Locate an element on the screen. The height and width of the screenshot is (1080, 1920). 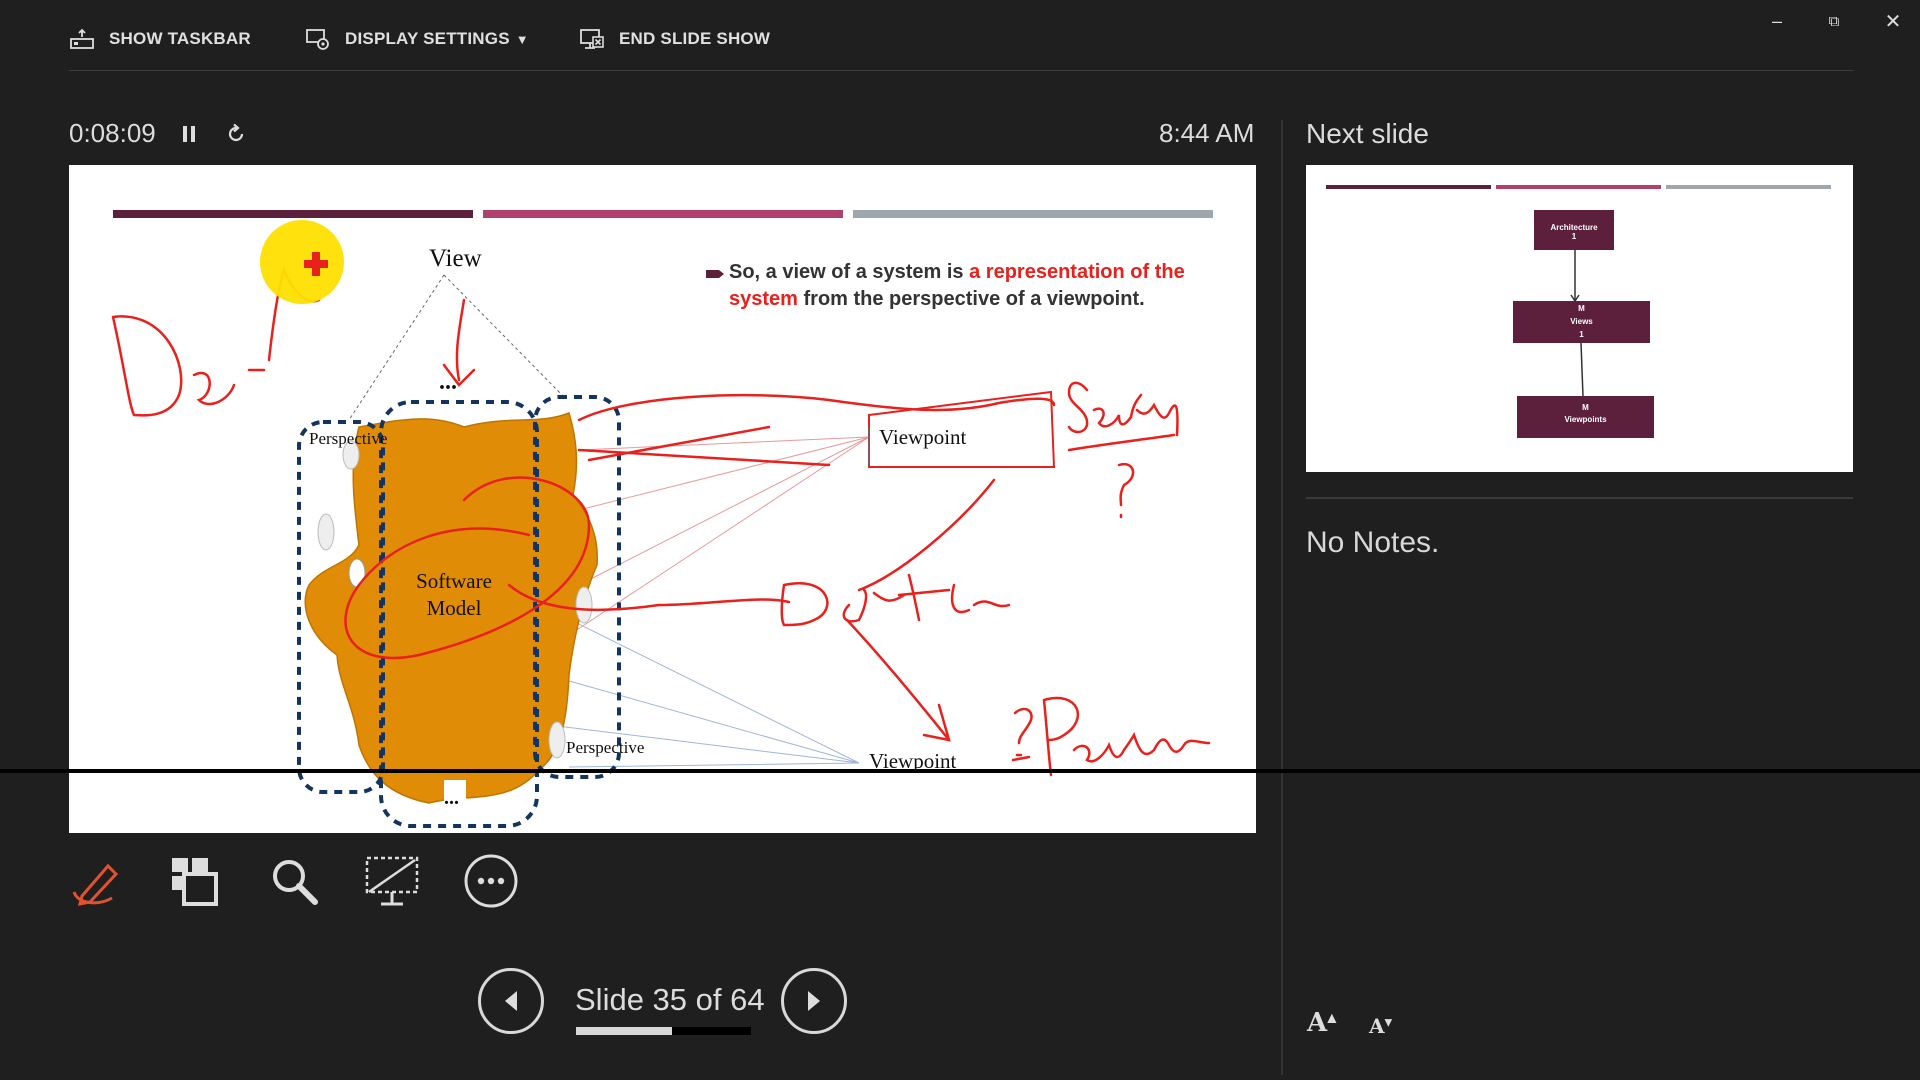
perspective-label-2: Perspective is located at coordinates (605, 747).